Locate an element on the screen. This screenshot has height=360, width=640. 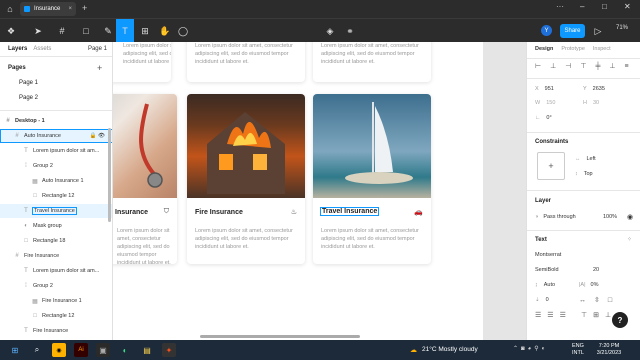
tab-prototype: Prototype is located at coordinates (573, 49).